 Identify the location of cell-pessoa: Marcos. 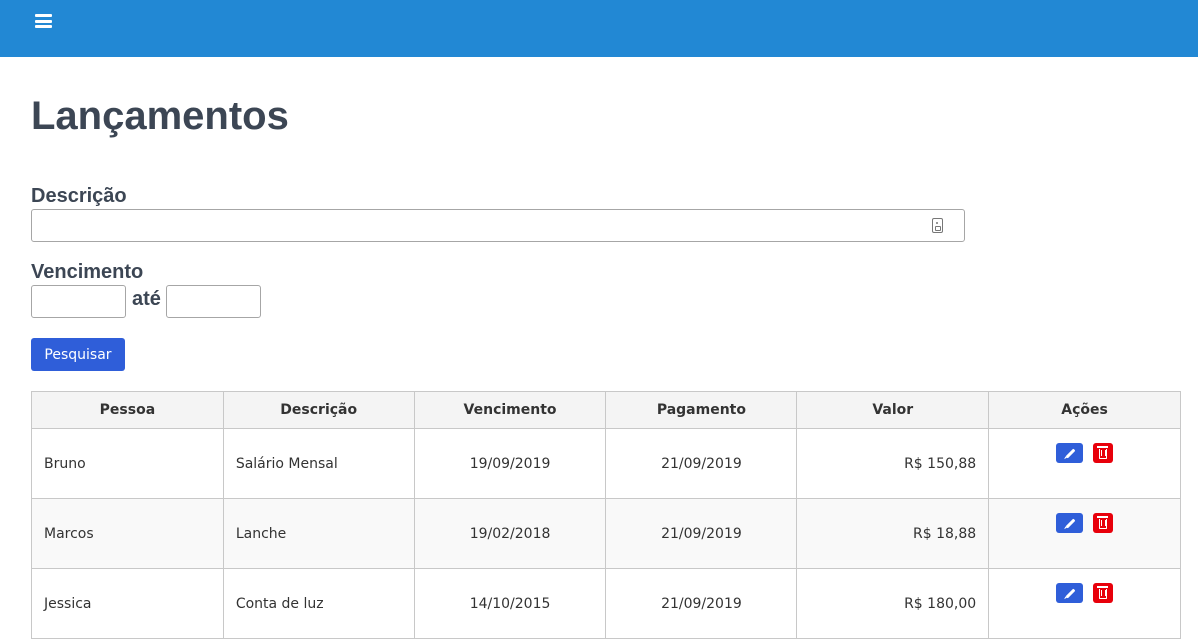
(127, 533).